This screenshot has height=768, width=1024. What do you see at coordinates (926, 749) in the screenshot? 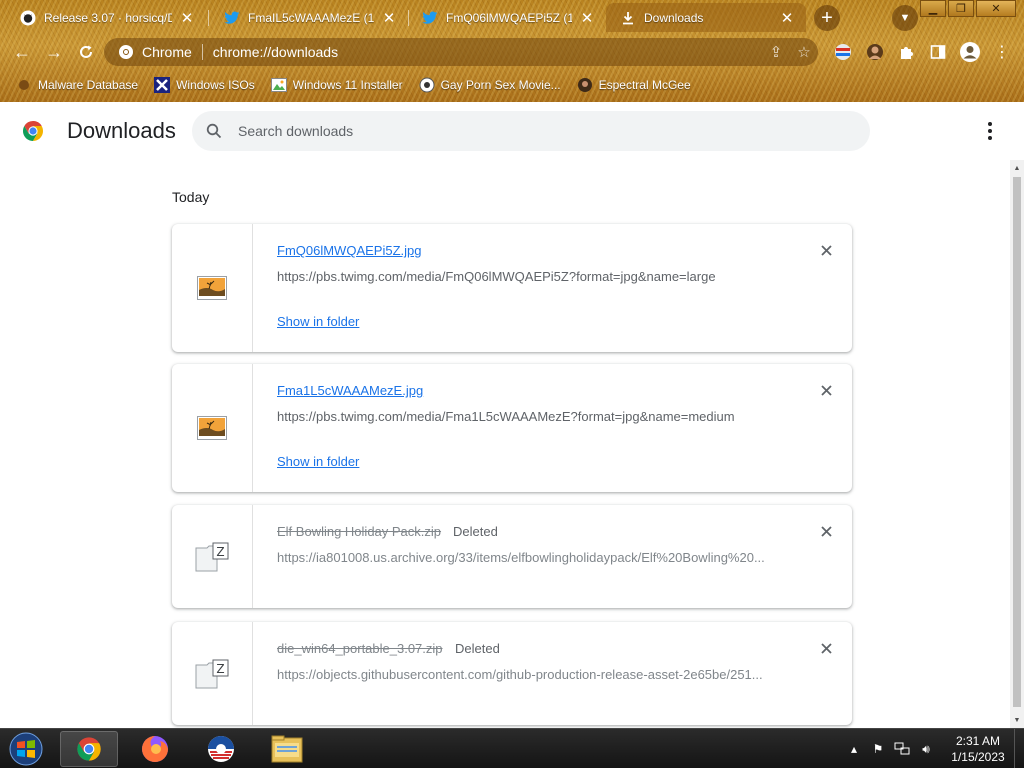
I see `volume-icon: 🔊︎` at bounding box center [926, 749].